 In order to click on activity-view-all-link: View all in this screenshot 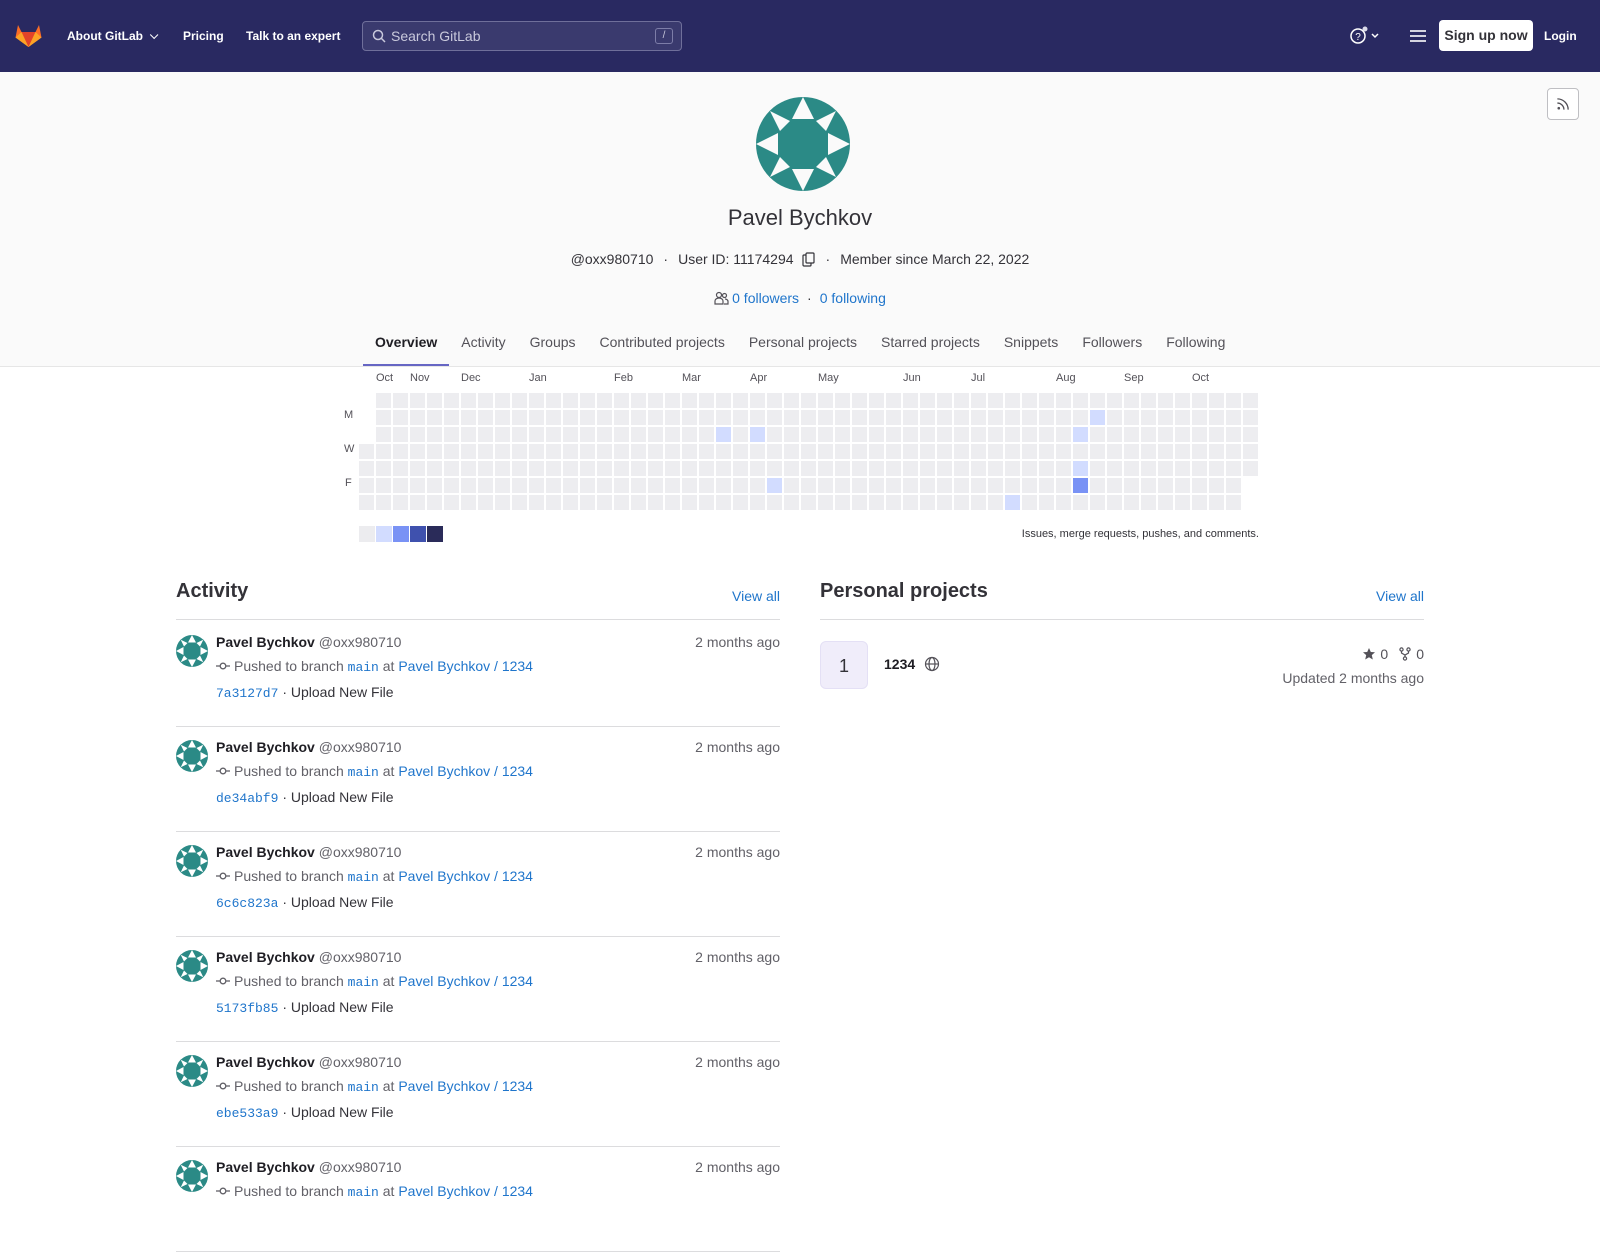, I will do `click(756, 596)`.